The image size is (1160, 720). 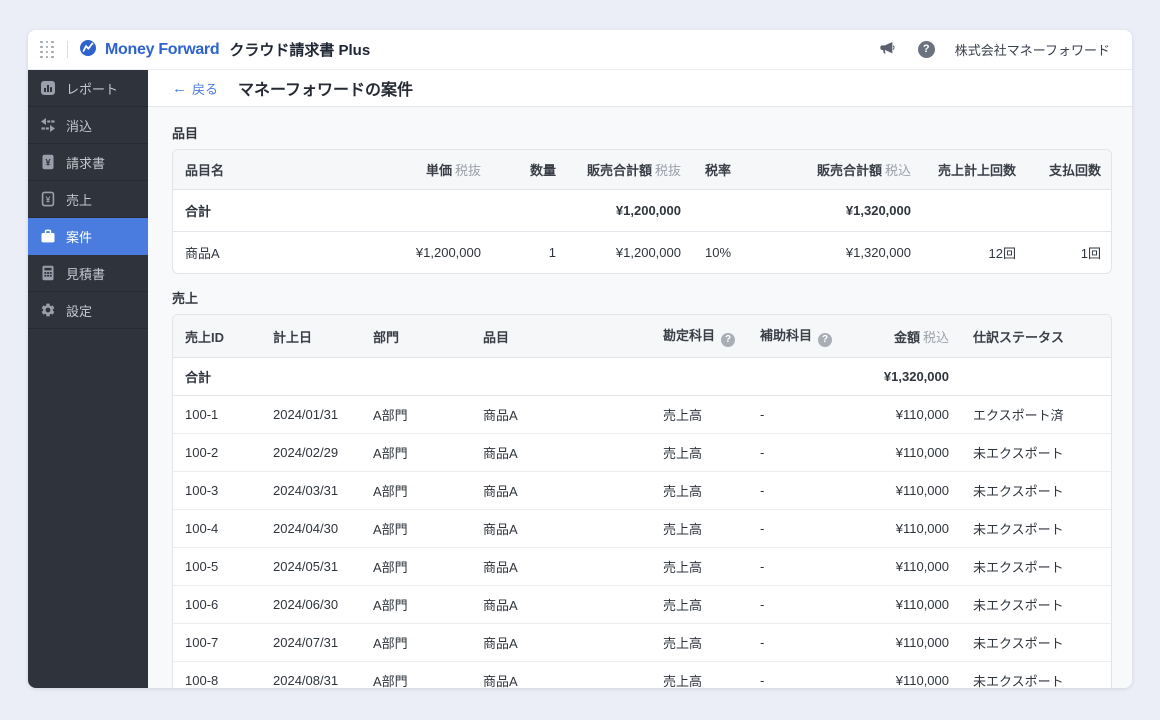 I want to click on company-name: 株式会社マネーフォワード, so click(x=1032, y=50).